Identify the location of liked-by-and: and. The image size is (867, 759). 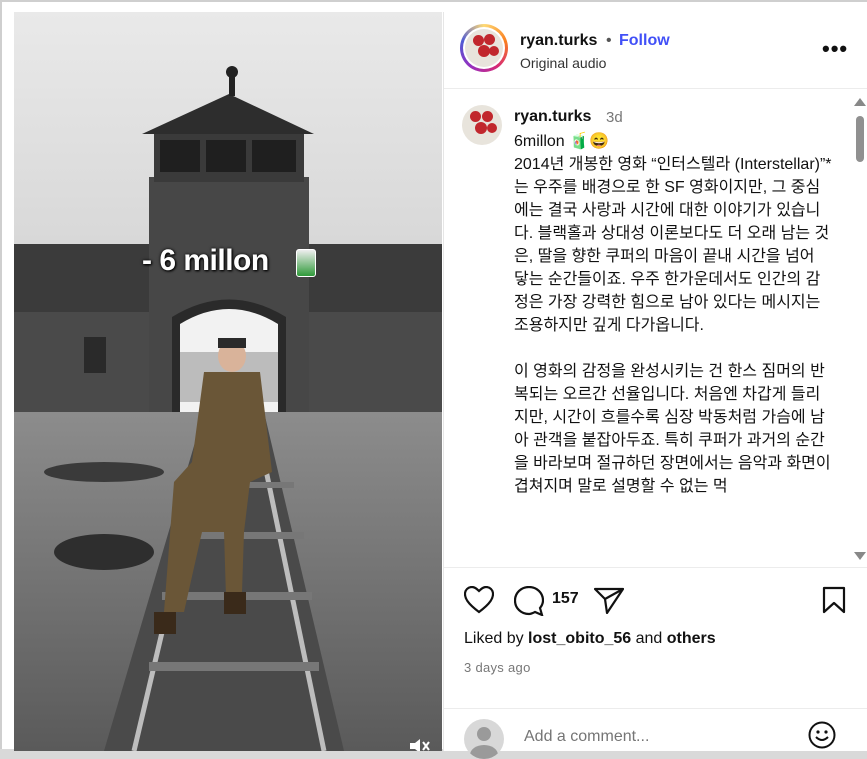
(649, 638).